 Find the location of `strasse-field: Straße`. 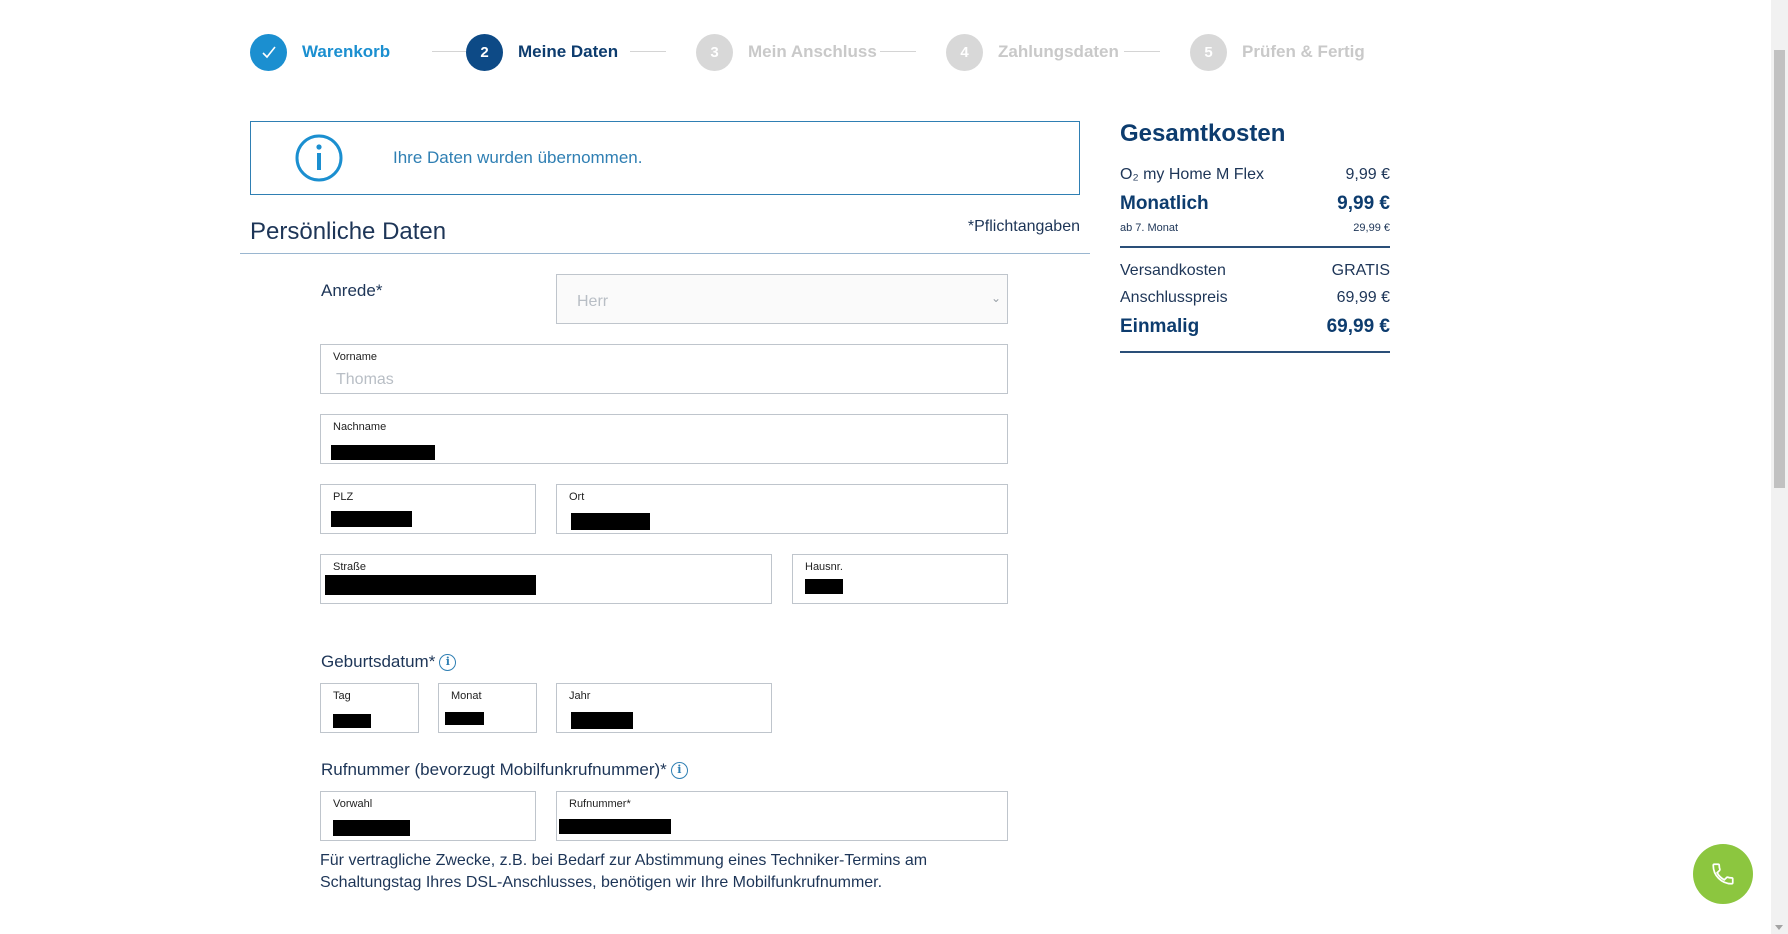

strasse-field: Straße is located at coordinates (546, 579).